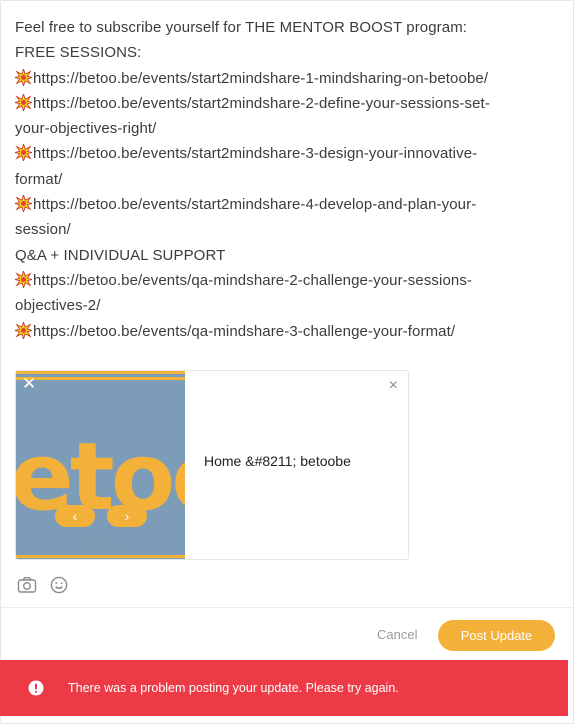  I want to click on betoo-logo-text: etoo, so click(100, 477).